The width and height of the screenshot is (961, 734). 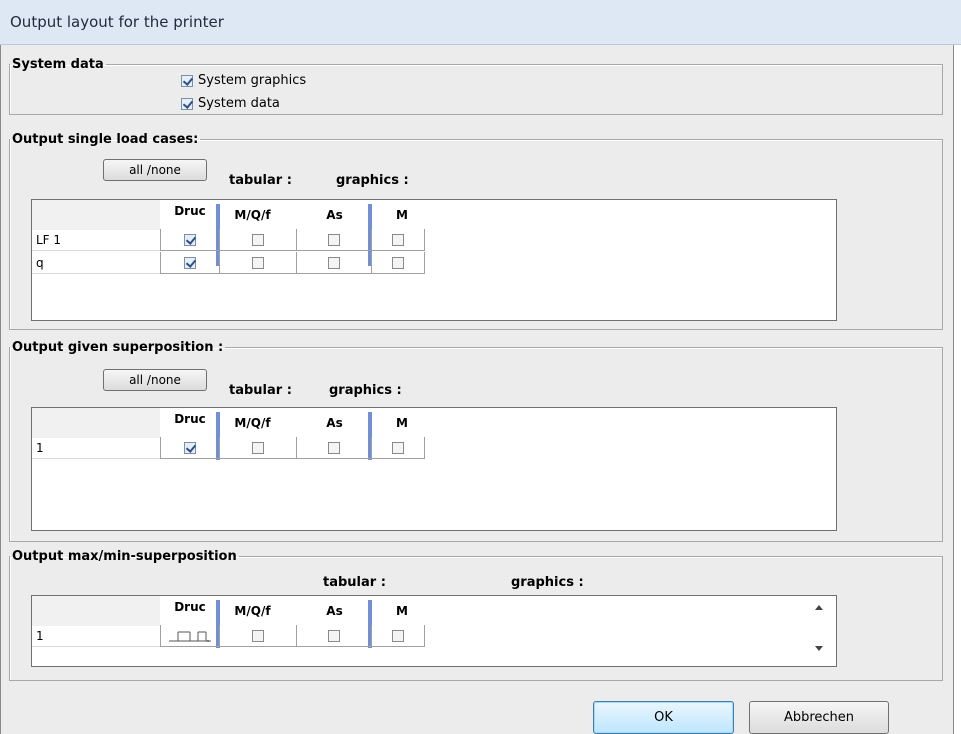 What do you see at coordinates (434, 260) in the screenshot?
I see `single-load-cases-grid: Druc M/Q/f As M LF 1 q` at bounding box center [434, 260].